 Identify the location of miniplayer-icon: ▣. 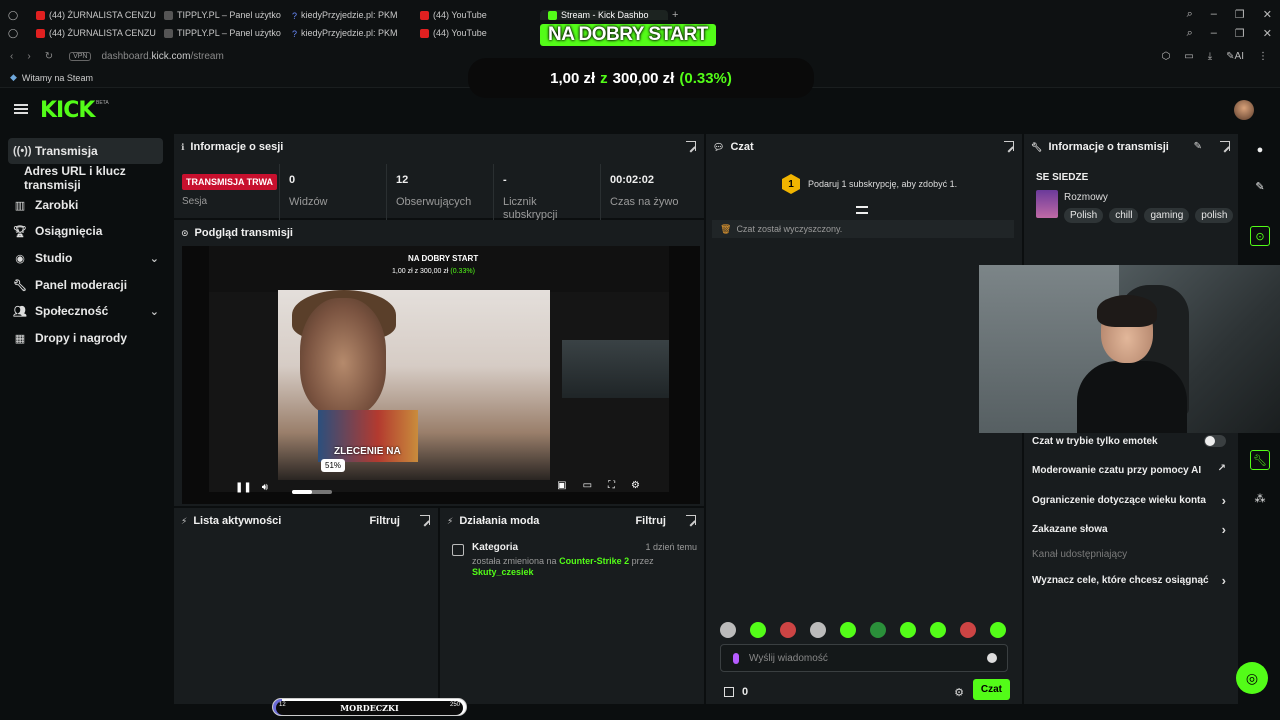
(561, 485).